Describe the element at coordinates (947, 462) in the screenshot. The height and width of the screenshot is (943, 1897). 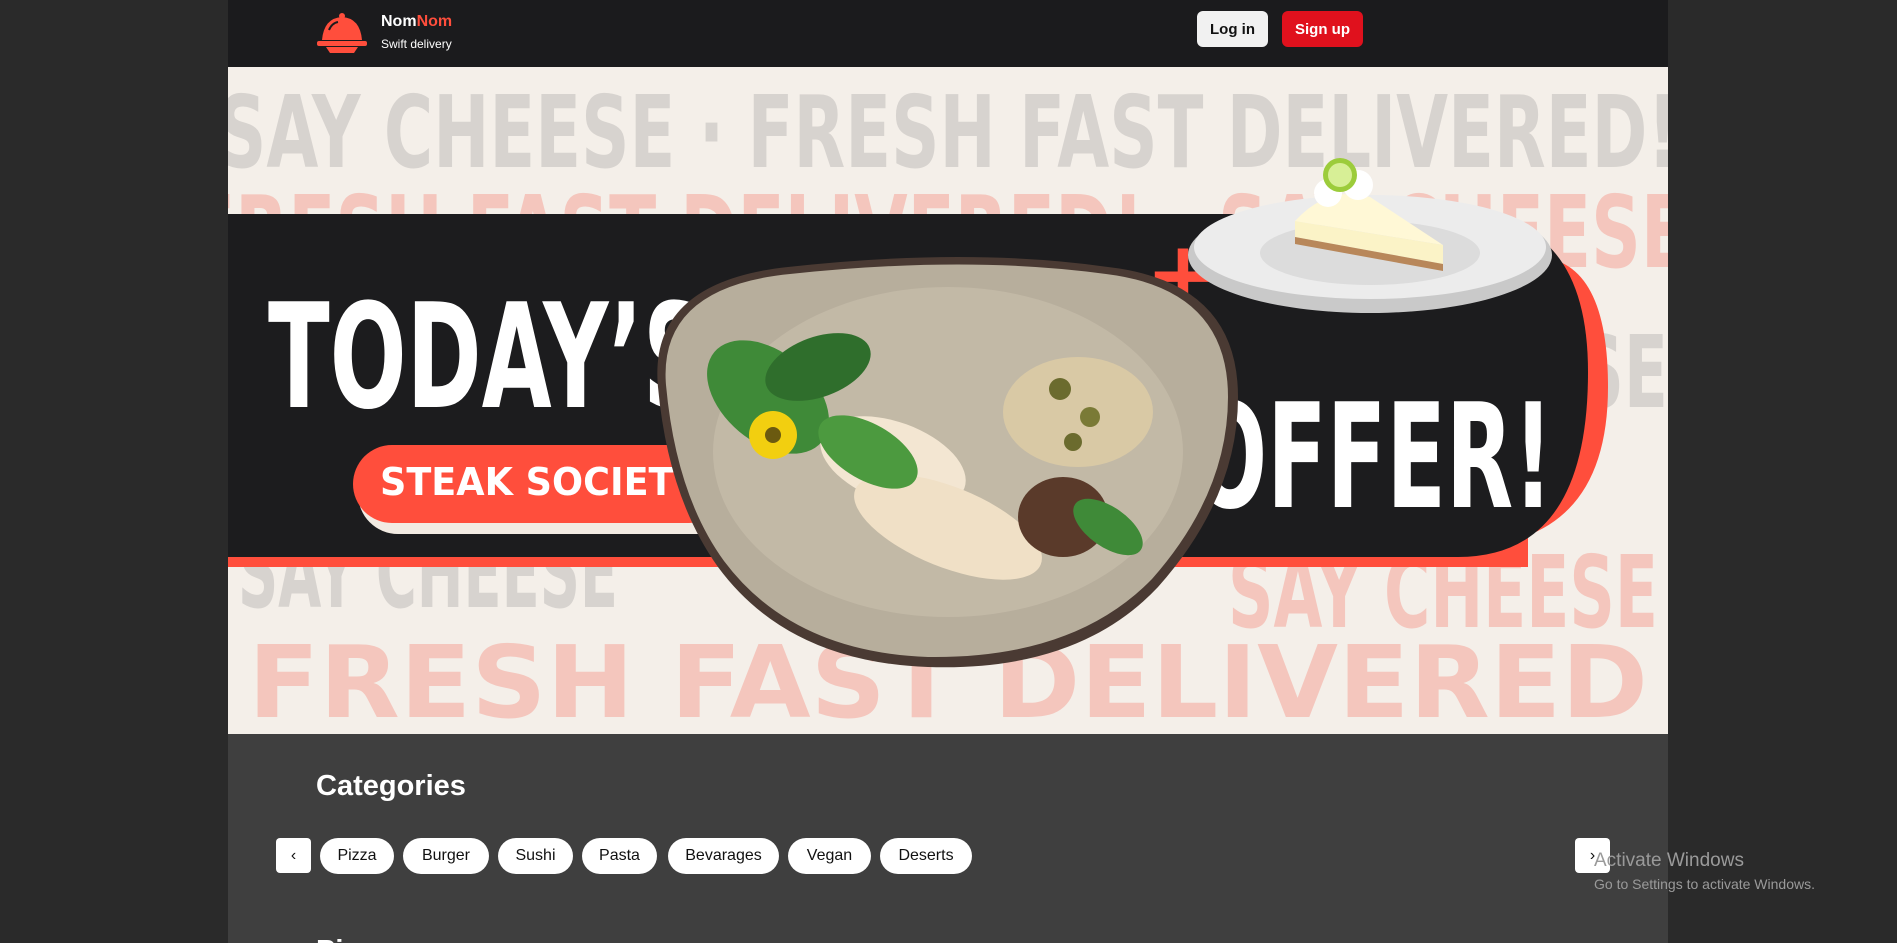
I see `salad-steak-plate-image` at that location.